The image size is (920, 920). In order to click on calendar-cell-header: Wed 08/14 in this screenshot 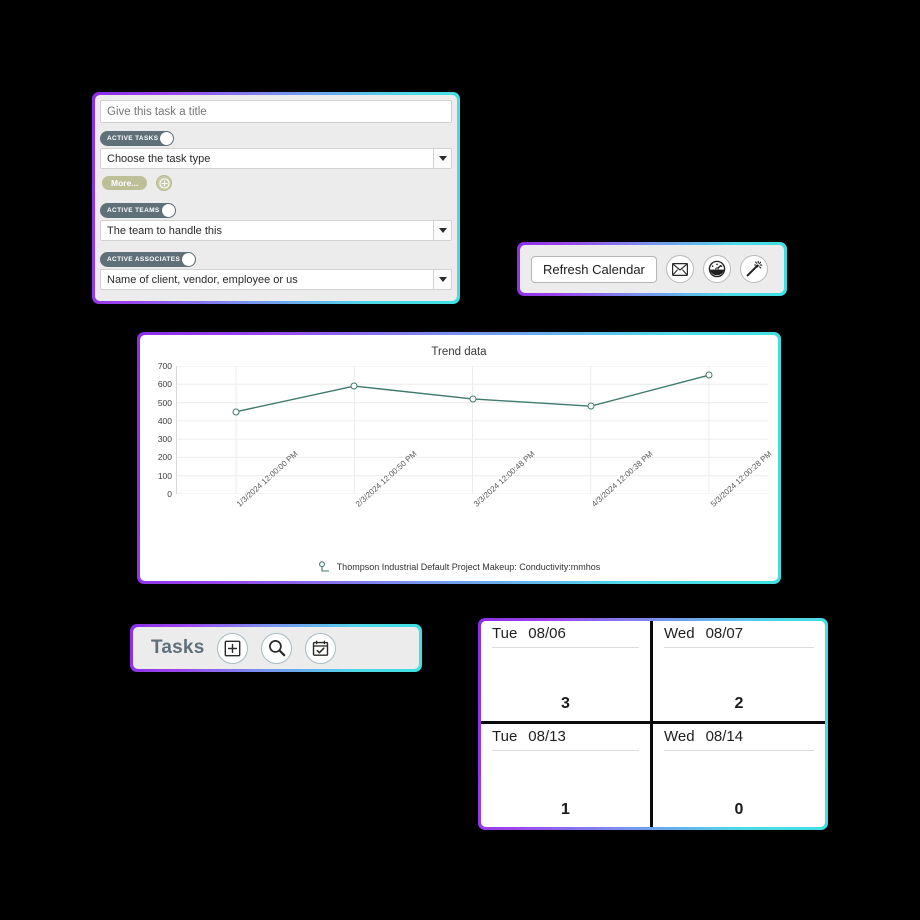, I will do `click(739, 739)`.